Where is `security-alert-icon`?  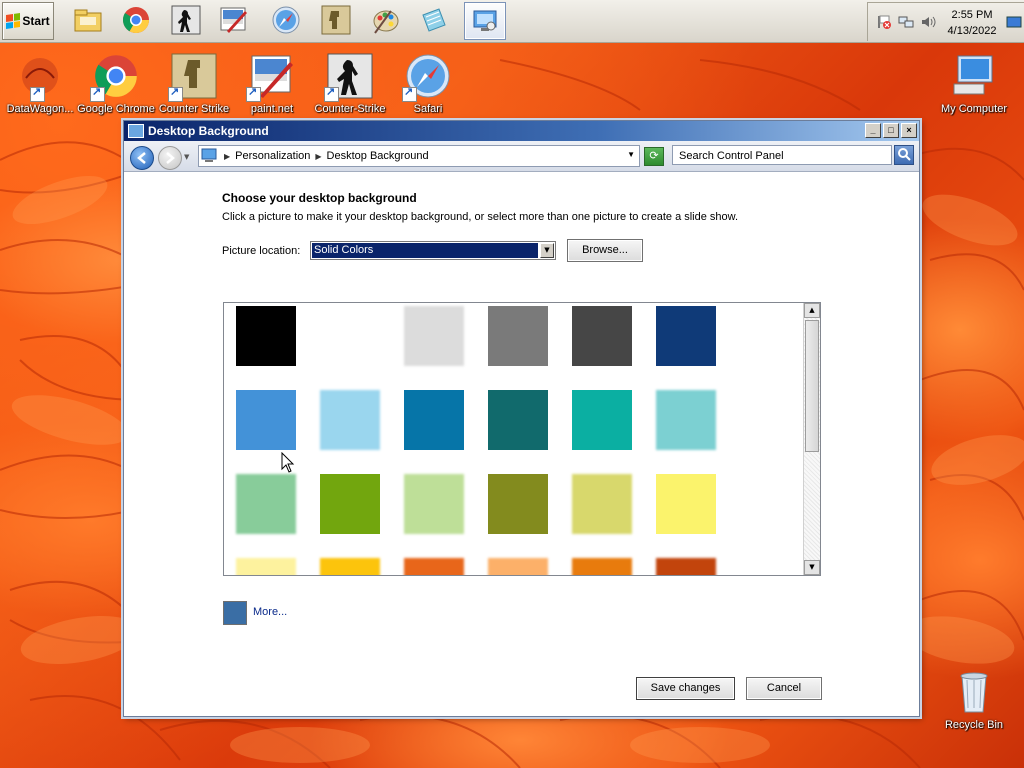 security-alert-icon is located at coordinates (884, 23).